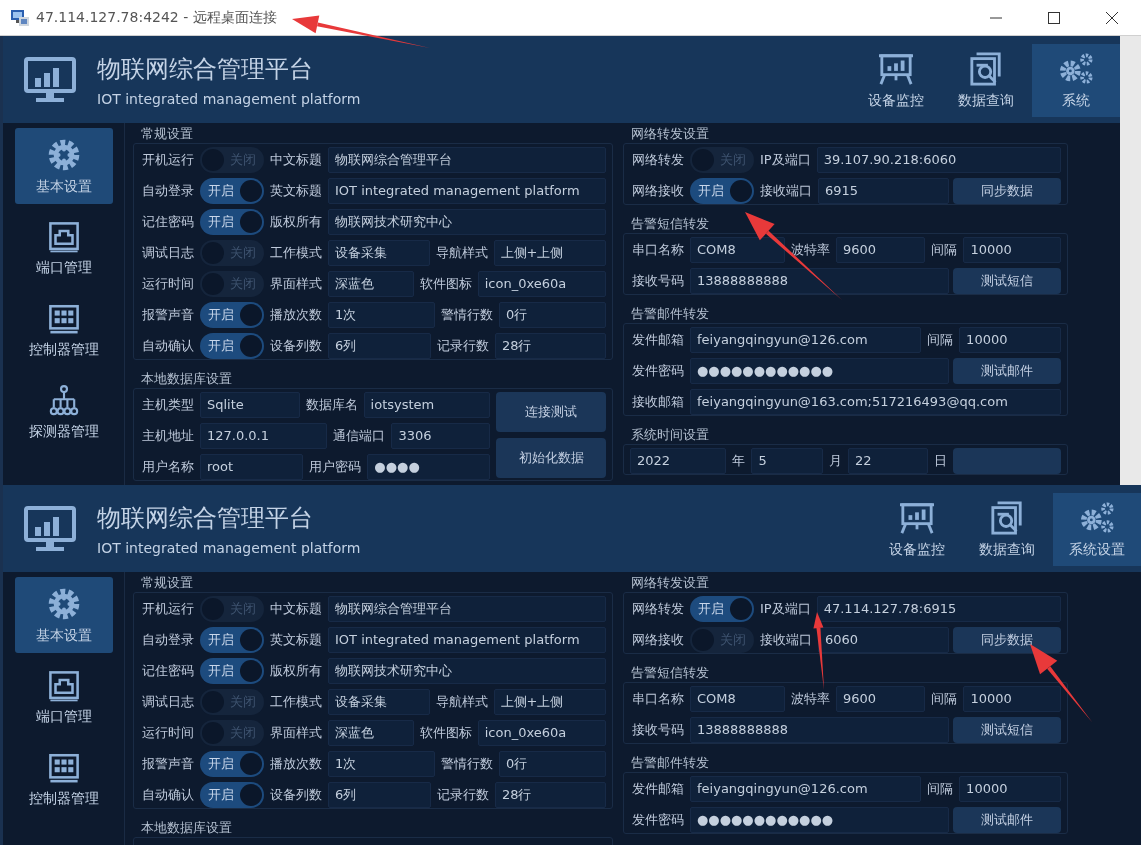  Describe the element at coordinates (883, 191) in the screenshot. I see `input-field: 6915` at that location.